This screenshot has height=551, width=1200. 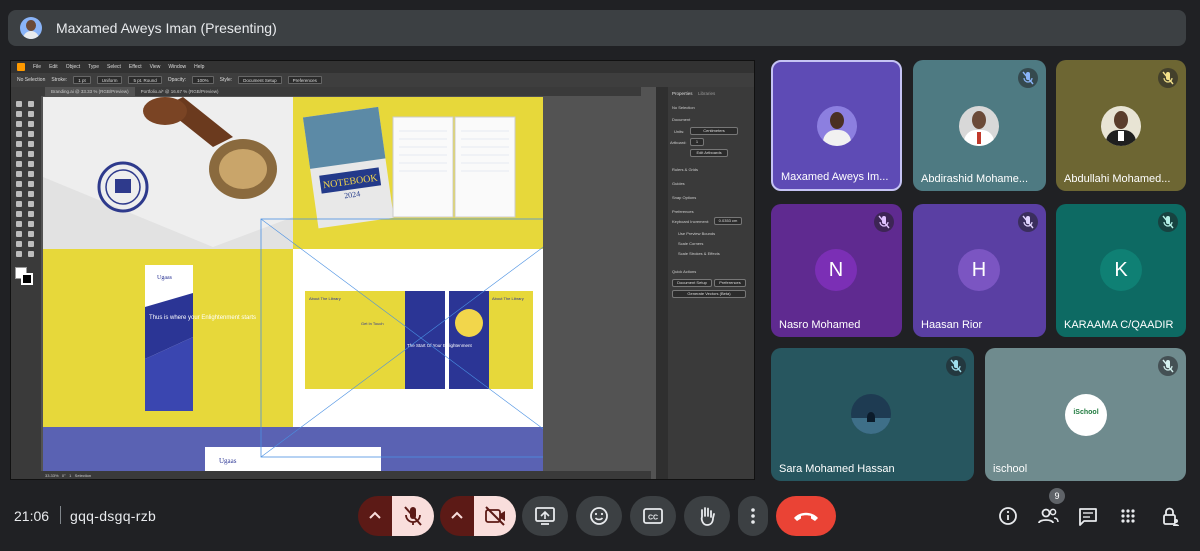 What do you see at coordinates (59, 80) in the screenshot?
I see `stroke-label: Stroke:` at bounding box center [59, 80].